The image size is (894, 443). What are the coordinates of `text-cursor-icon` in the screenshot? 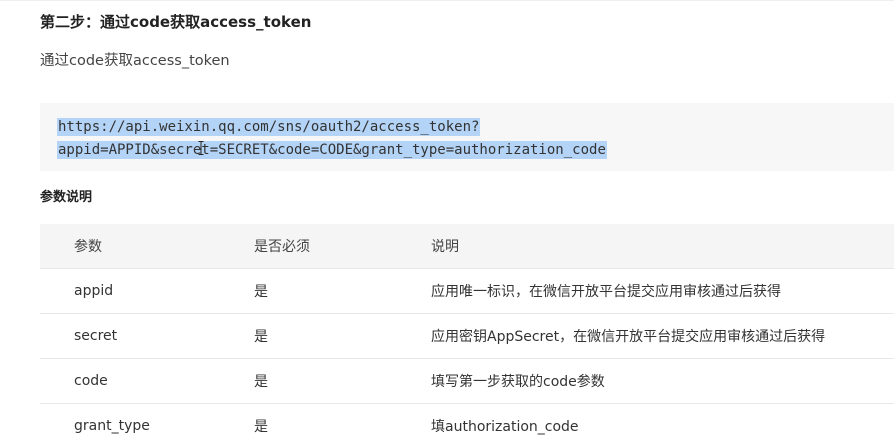 It's located at (201, 148).